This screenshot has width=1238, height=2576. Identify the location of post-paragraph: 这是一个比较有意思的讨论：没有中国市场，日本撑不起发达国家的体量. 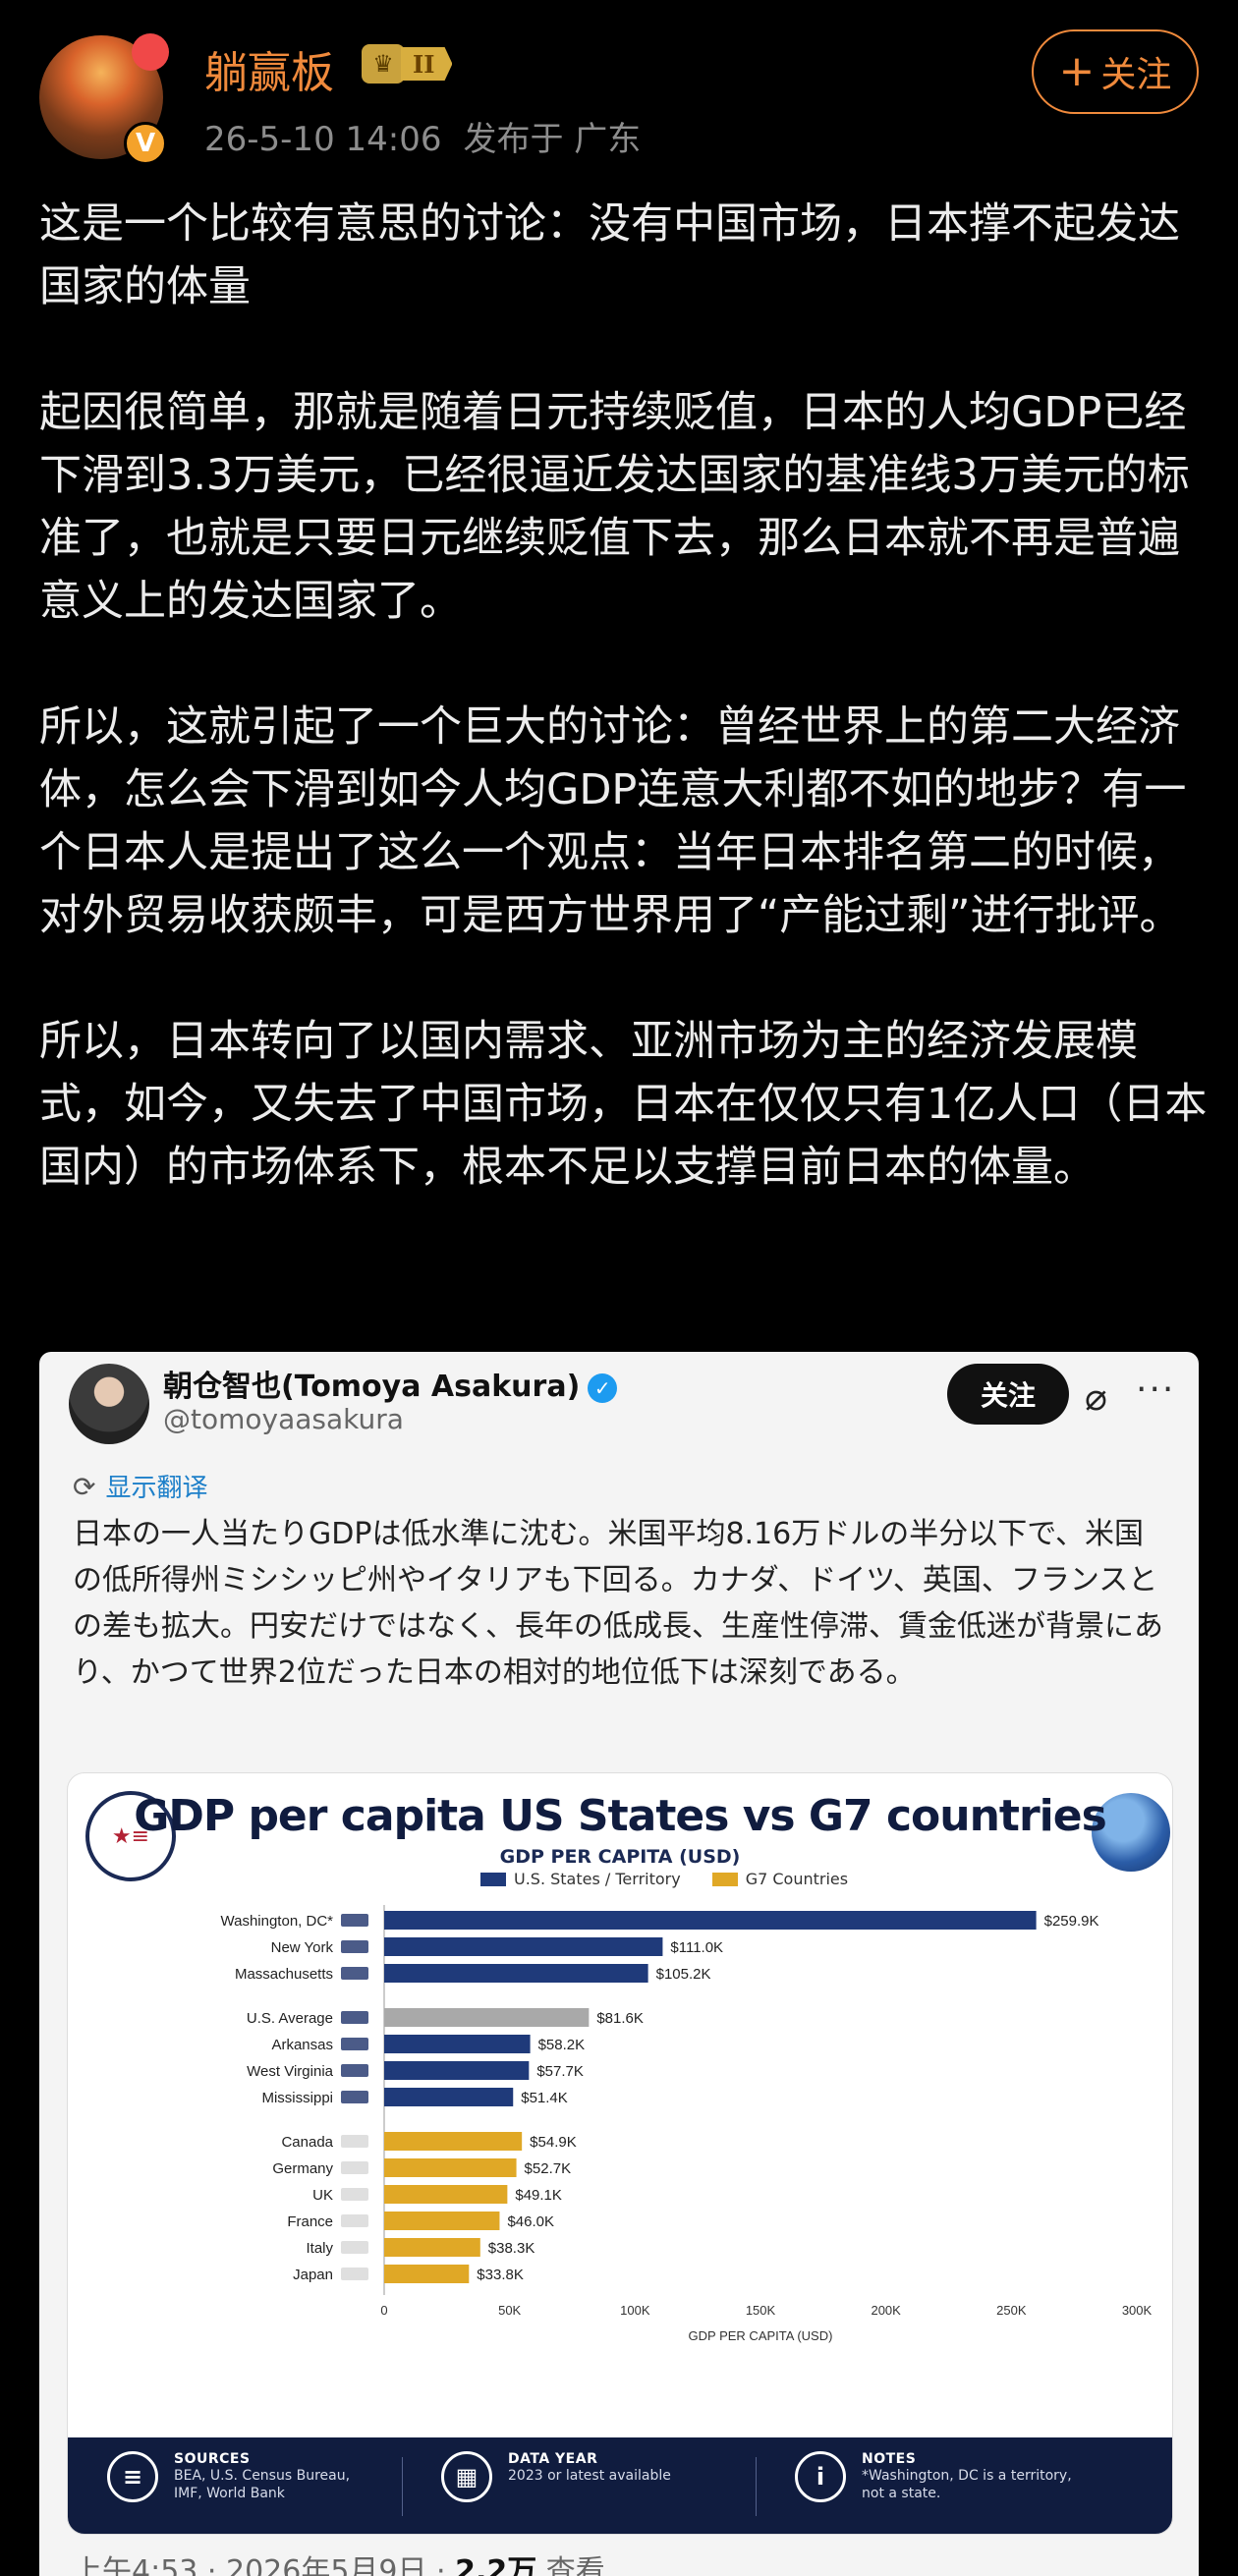
(609, 255).